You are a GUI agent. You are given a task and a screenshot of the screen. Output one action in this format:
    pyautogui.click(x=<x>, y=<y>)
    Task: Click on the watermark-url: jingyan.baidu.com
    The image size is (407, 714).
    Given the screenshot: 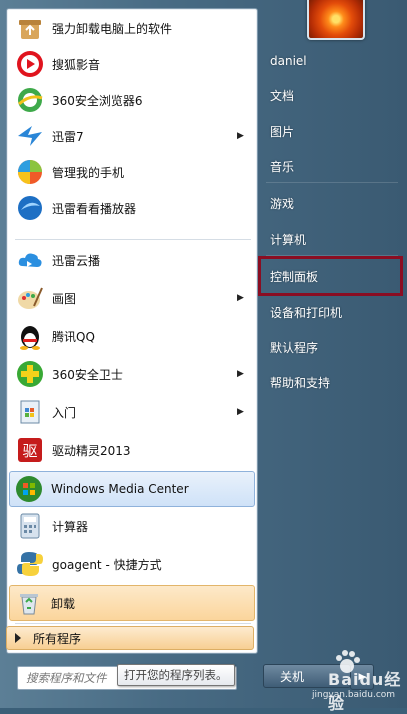 What is the action you would take?
    pyautogui.click(x=354, y=695)
    